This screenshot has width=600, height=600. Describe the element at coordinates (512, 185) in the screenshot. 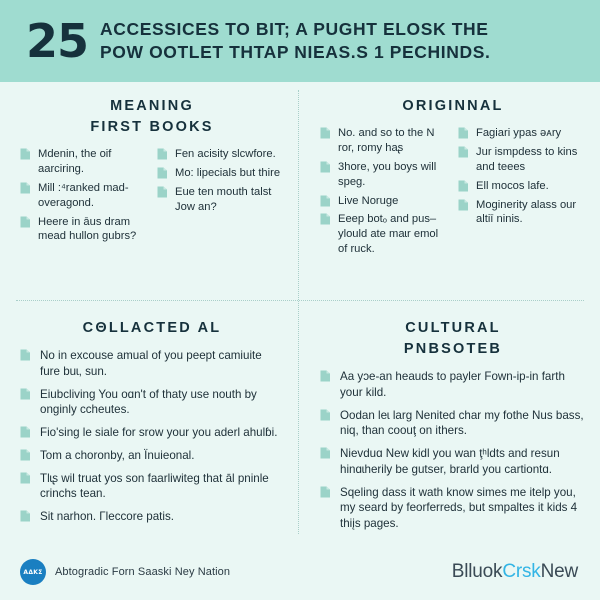

I see `list-item-text: Ell mocos lafe.` at that location.